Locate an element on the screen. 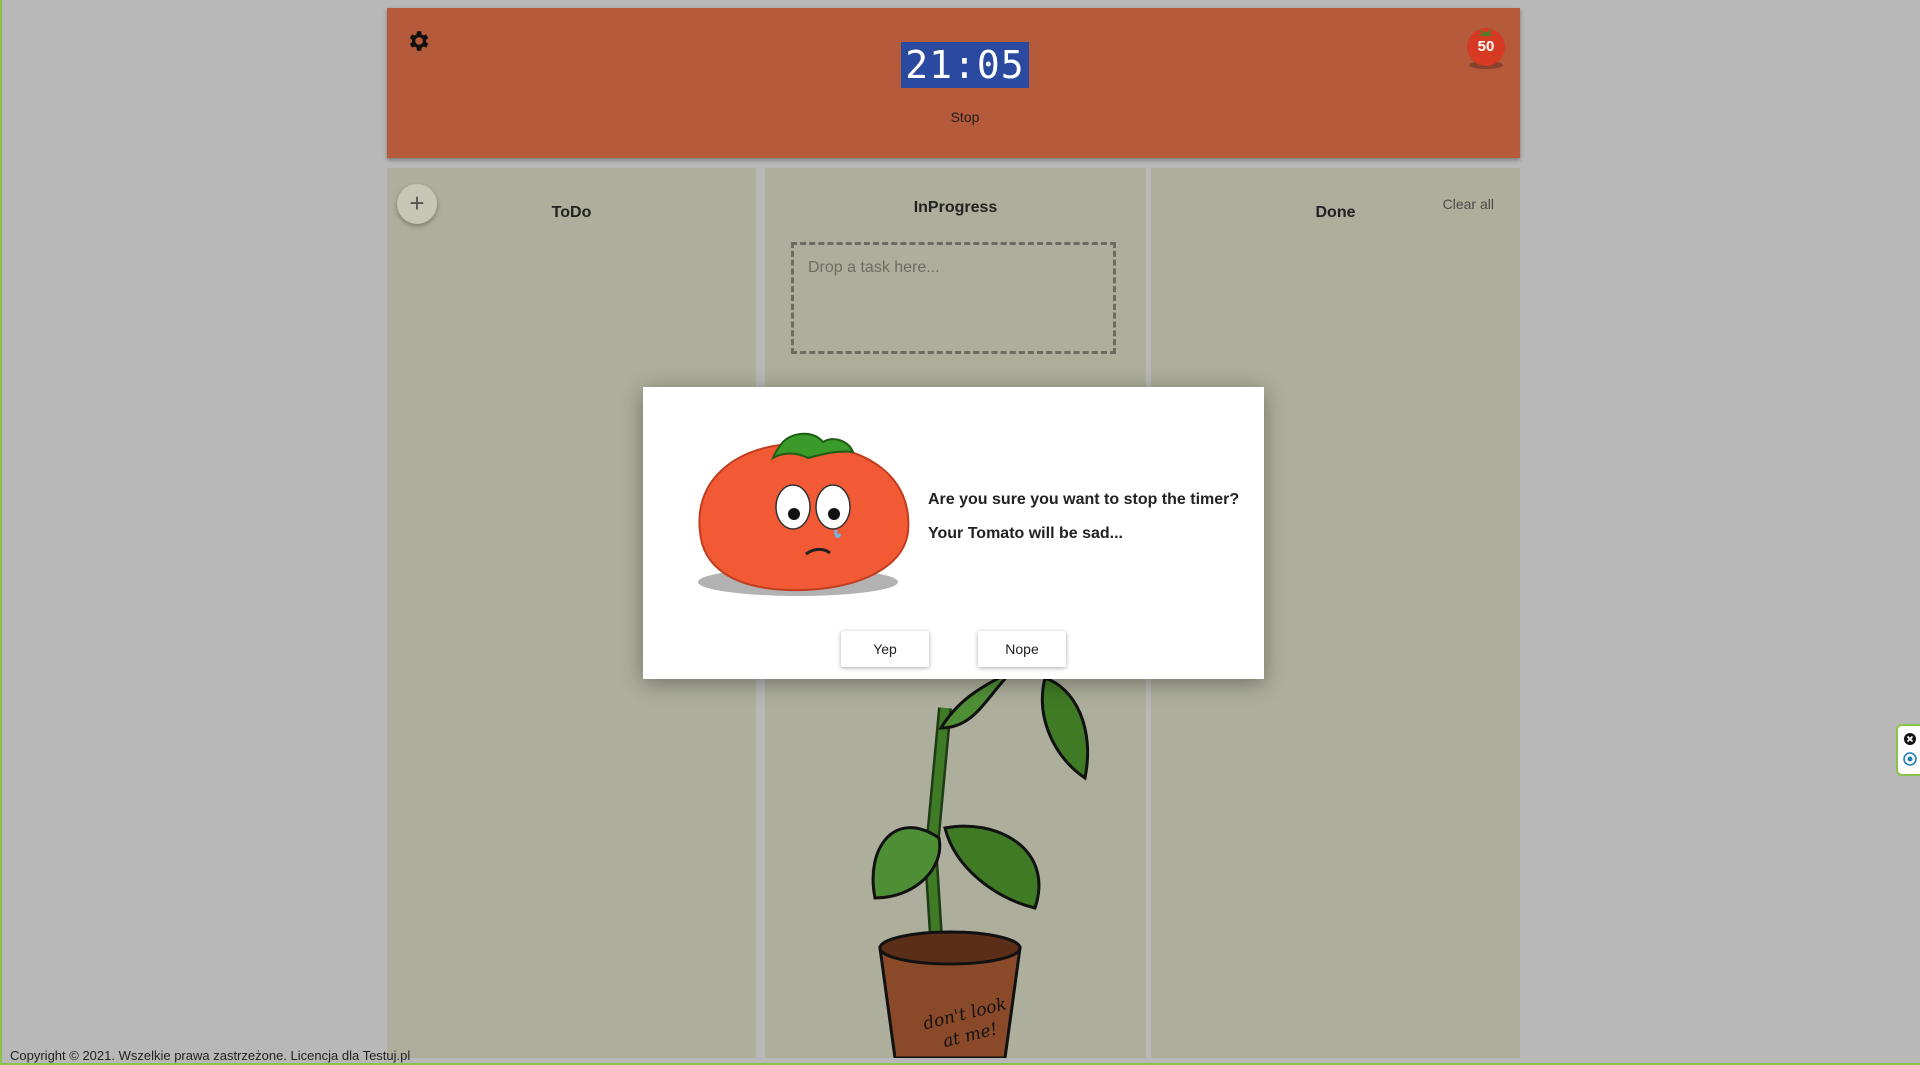 This screenshot has width=1920, height=1065. extension-icon is located at coordinates (1910, 759).